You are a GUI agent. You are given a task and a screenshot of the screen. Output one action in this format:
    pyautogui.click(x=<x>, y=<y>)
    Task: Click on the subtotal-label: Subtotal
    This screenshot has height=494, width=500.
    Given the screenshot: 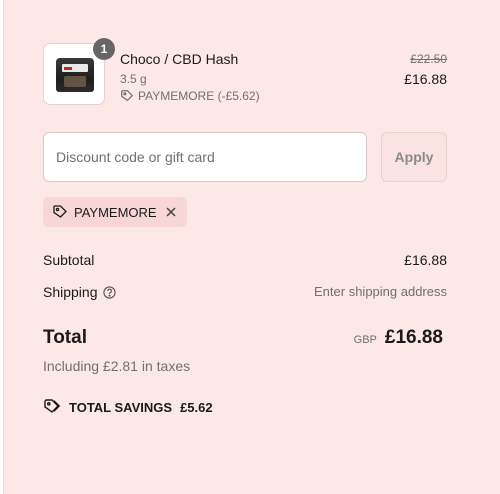 What is the action you would take?
    pyautogui.click(x=69, y=260)
    